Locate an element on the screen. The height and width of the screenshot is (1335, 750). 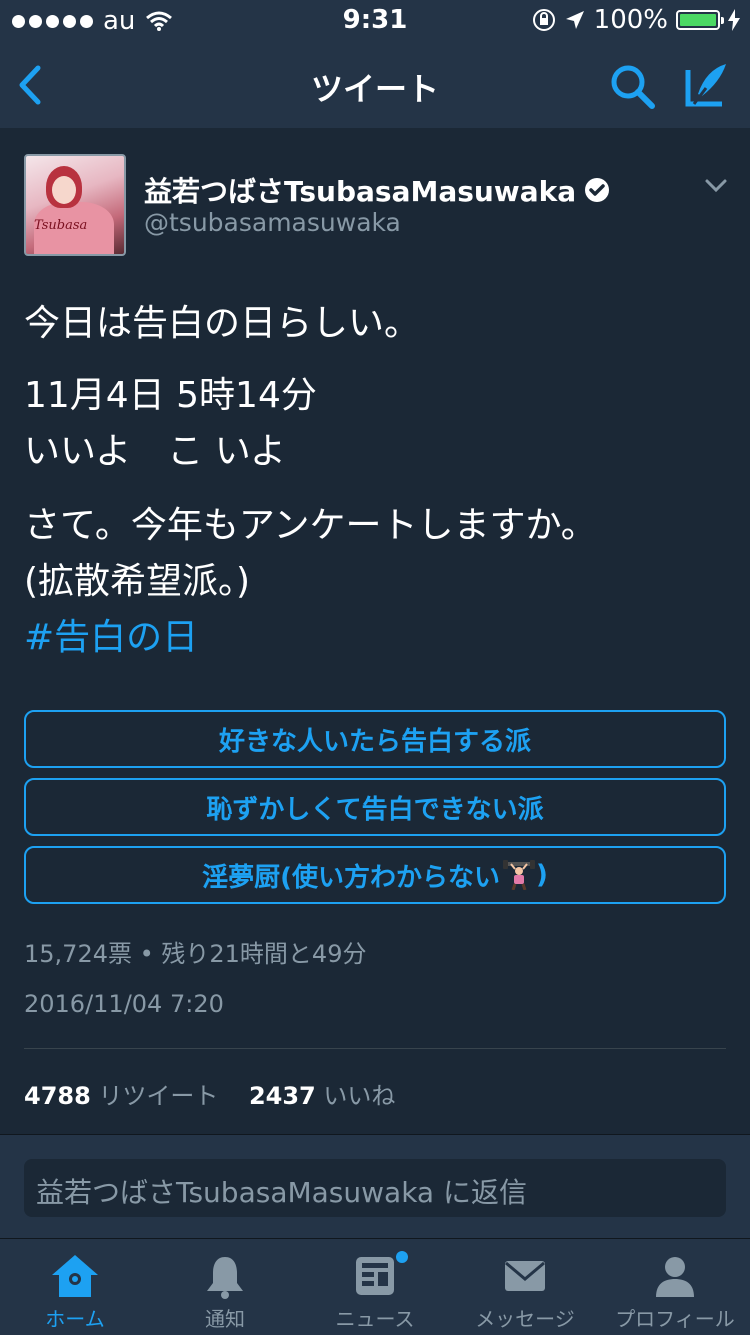
person-icon is located at coordinates (675, 1277).